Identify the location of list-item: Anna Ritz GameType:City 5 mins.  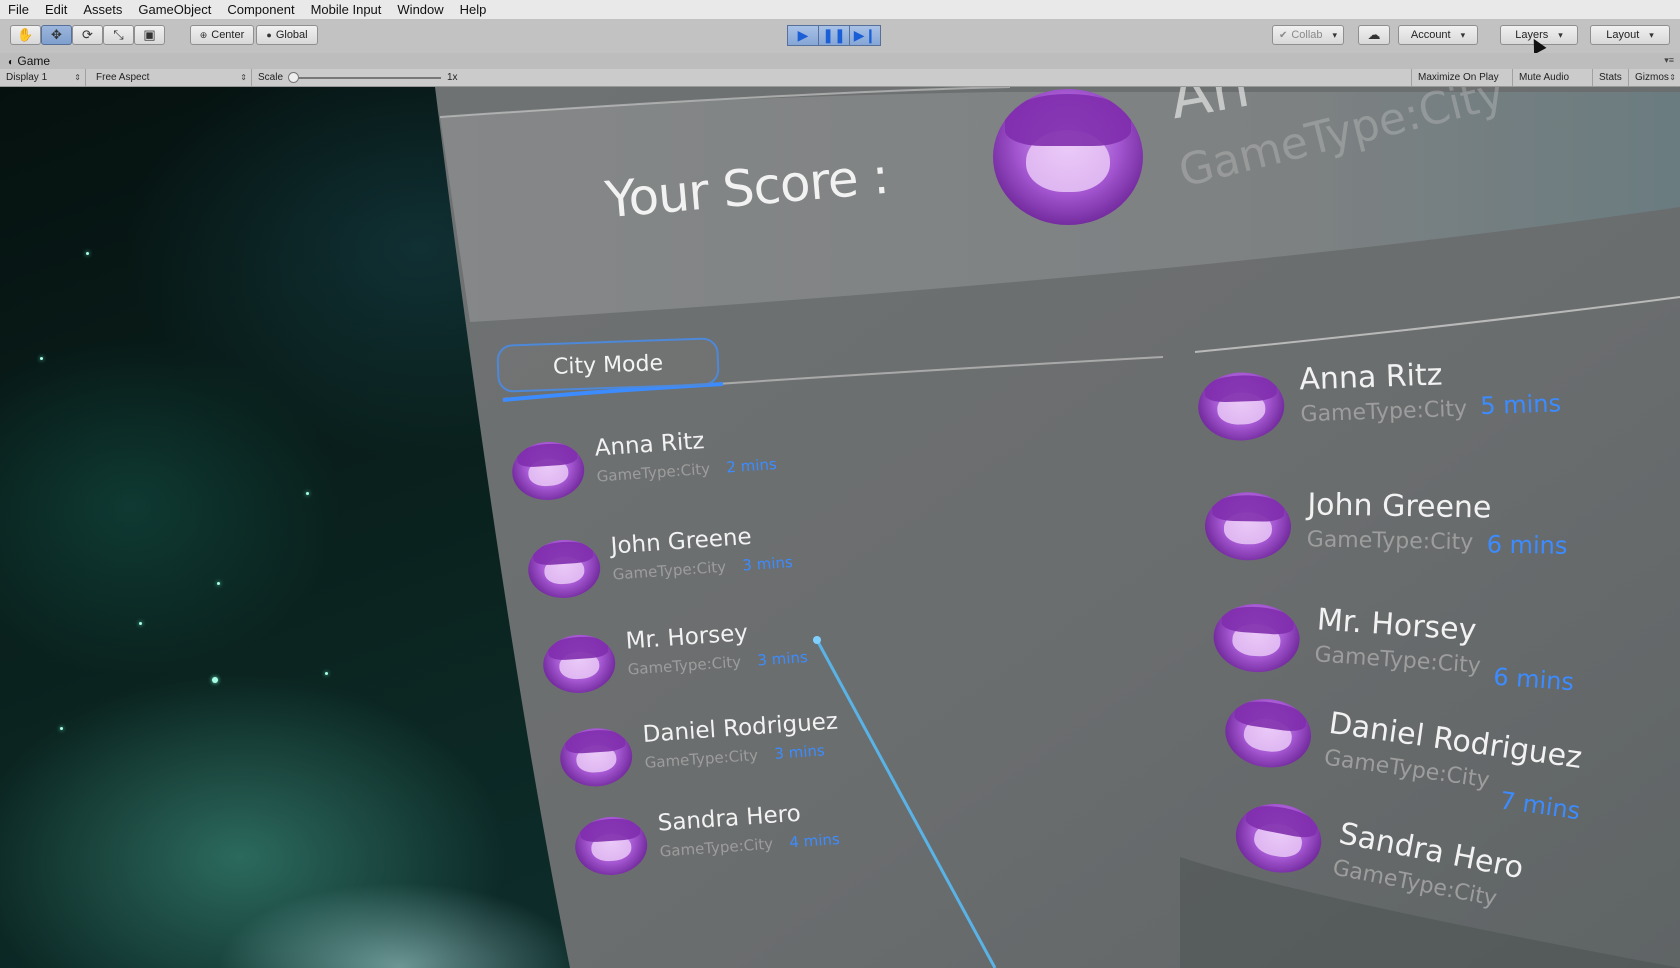
(1398, 397).